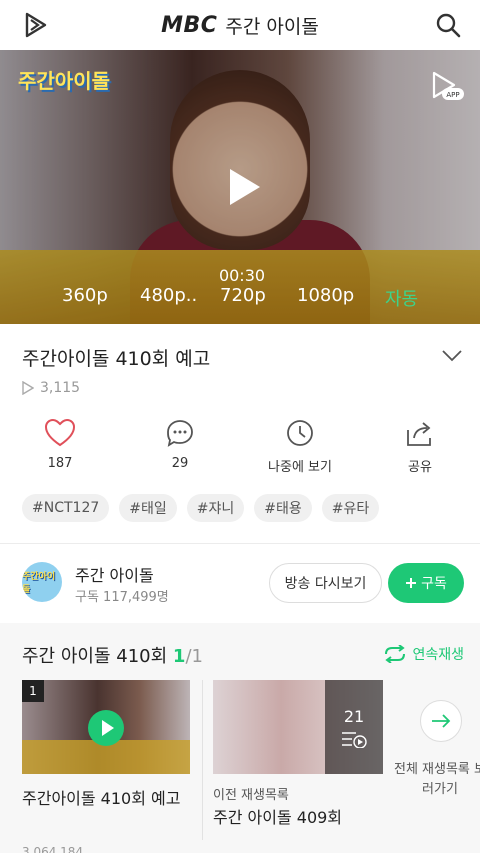 This screenshot has height=853, width=480. Describe the element at coordinates (85, 295) in the screenshot. I see `quality-360p: 360p` at that location.